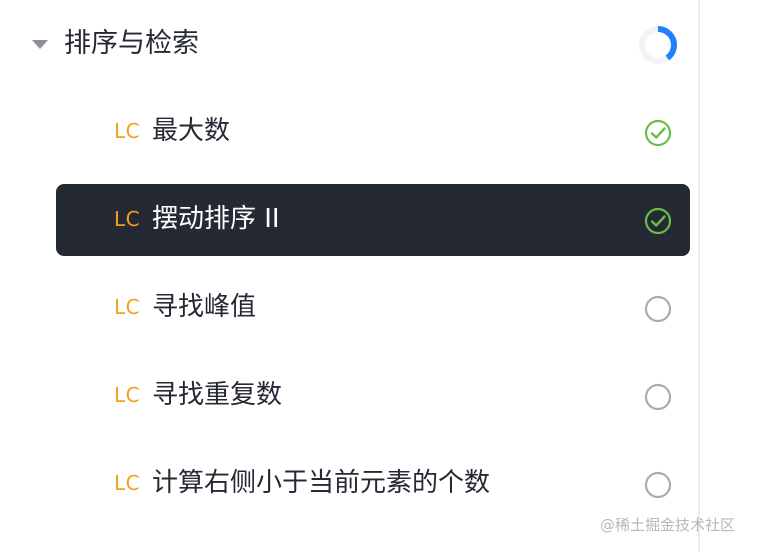  Describe the element at coordinates (699, 276) in the screenshot. I see `panel-divider` at that location.